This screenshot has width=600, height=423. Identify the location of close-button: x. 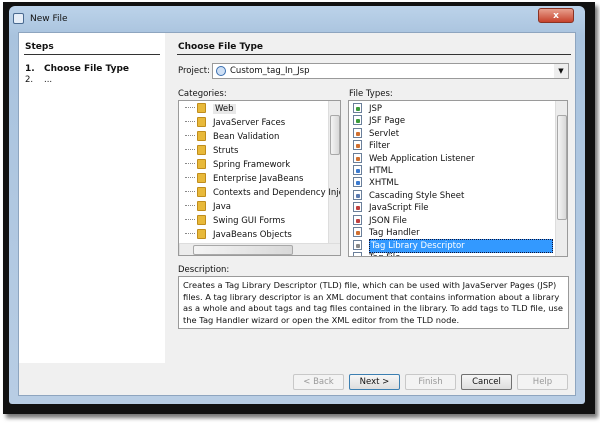
(556, 15).